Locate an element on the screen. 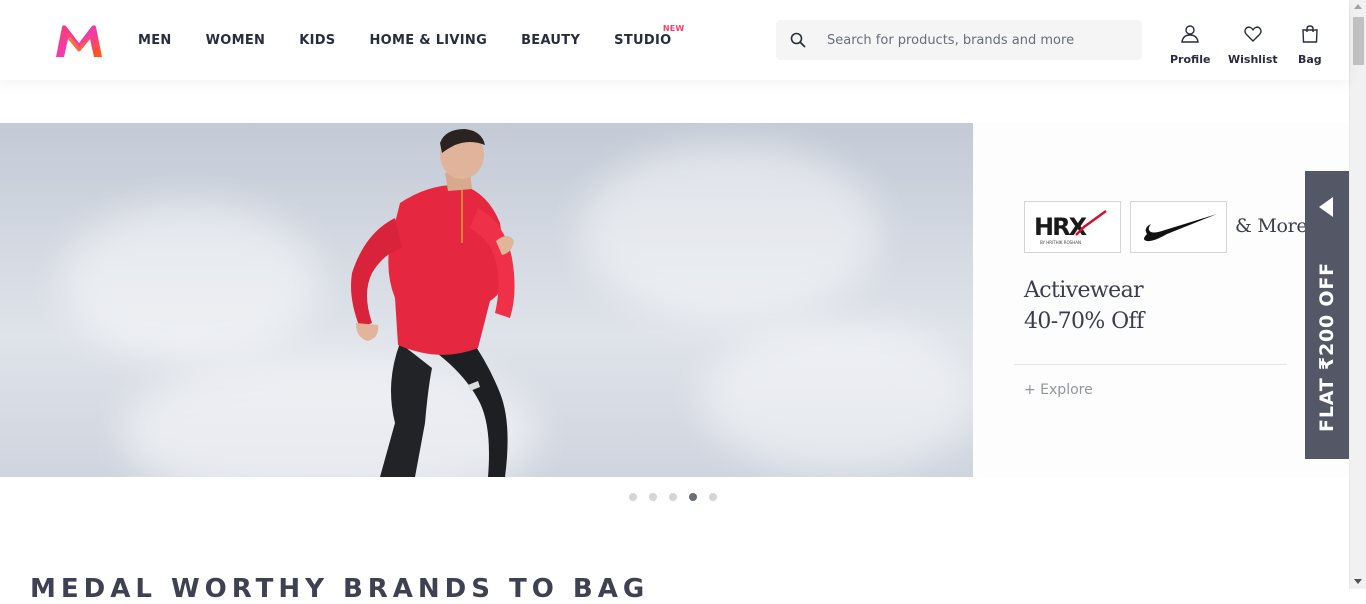 This screenshot has width=1366, height=604. nav-men: MEN is located at coordinates (155, 40).